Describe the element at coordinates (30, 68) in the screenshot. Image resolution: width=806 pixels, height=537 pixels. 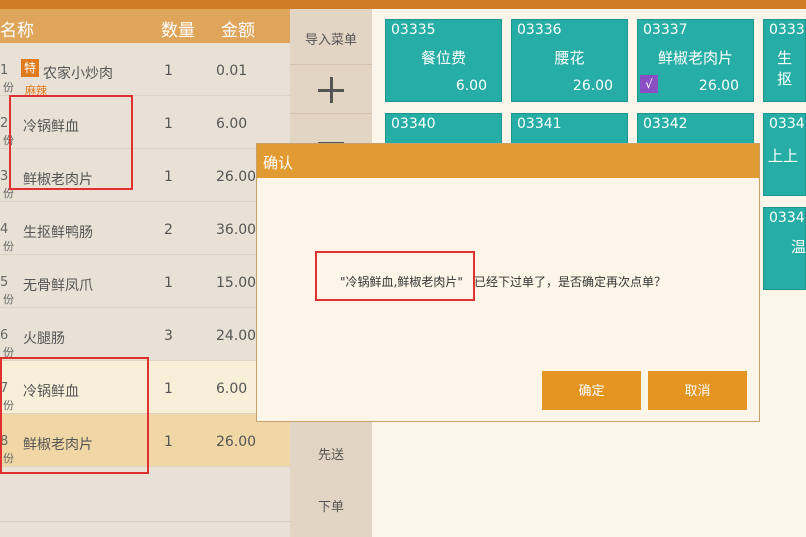
I see `special-tag-badge: 特` at that location.